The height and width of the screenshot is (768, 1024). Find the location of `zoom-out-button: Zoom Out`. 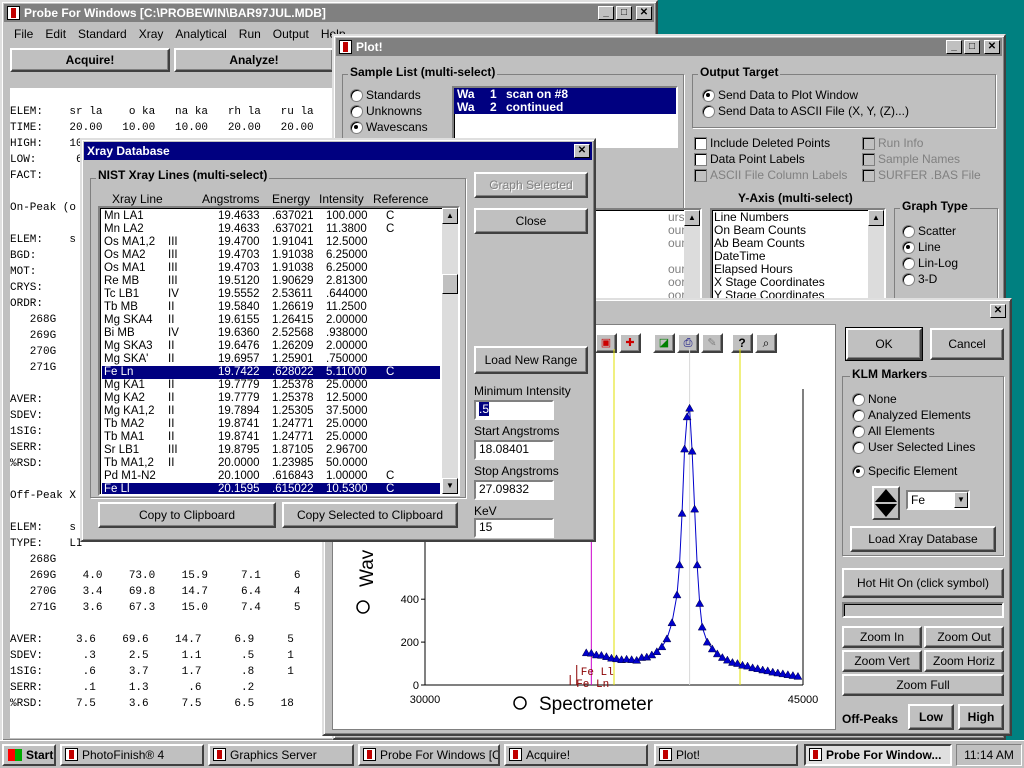

zoom-out-button: Zoom Out is located at coordinates (964, 637).